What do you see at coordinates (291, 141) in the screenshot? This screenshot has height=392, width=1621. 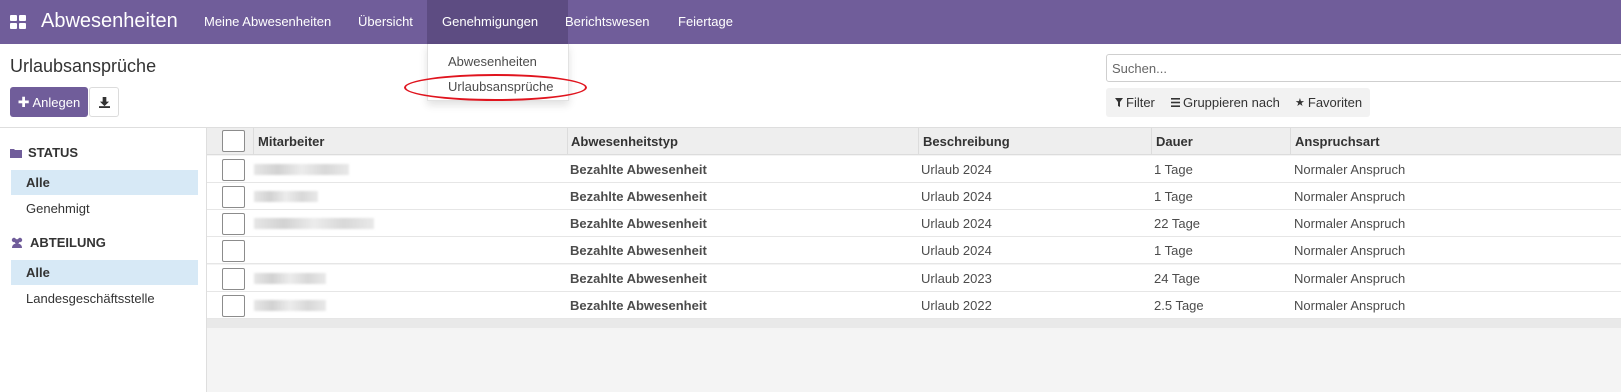 I see `column-header-employee: Mitarbeiter` at bounding box center [291, 141].